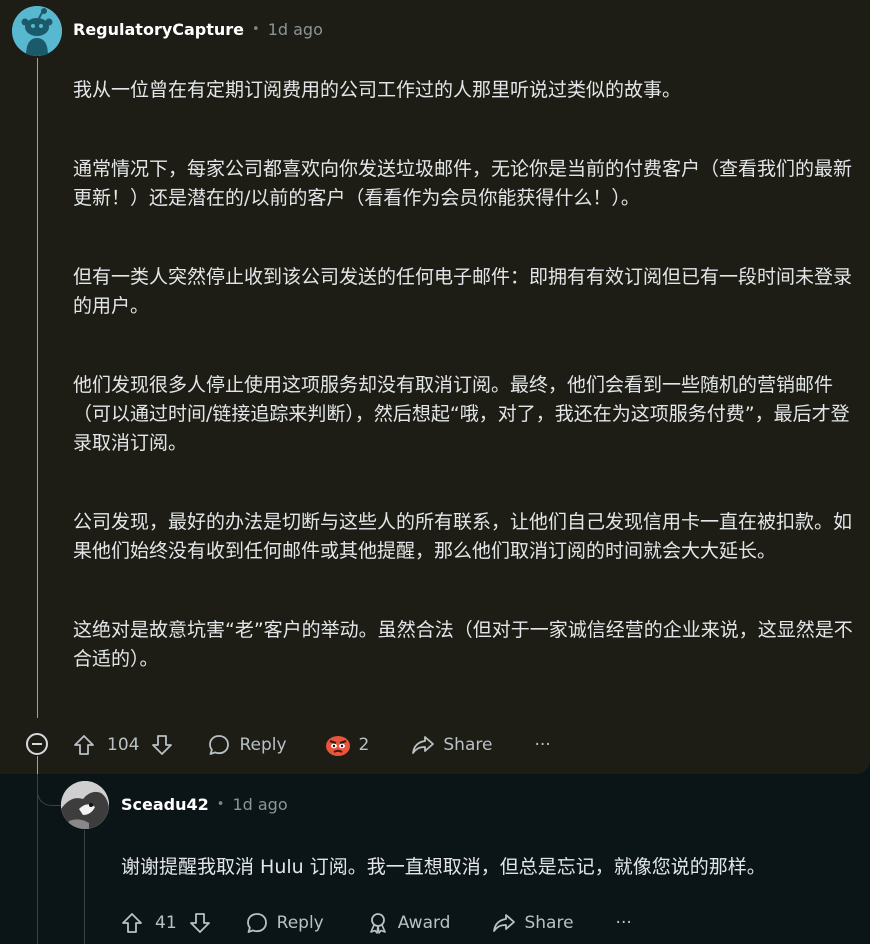 The image size is (870, 944). I want to click on collapse-thread-button, so click(37, 744).